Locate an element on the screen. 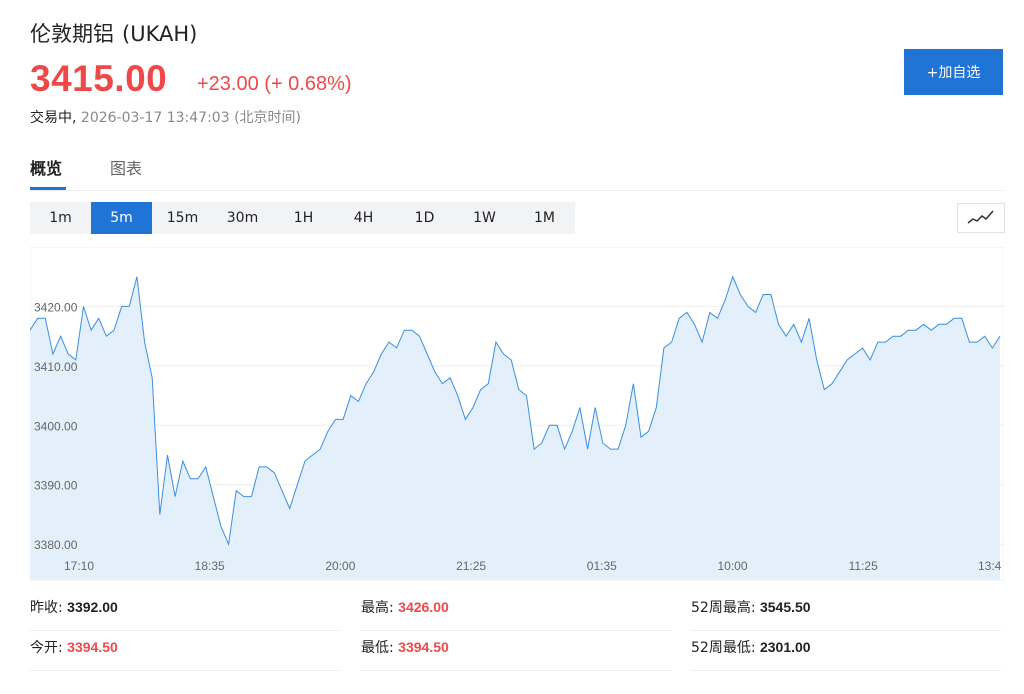 The image size is (1024, 694). line-chart-icon is located at coordinates (980, 217).